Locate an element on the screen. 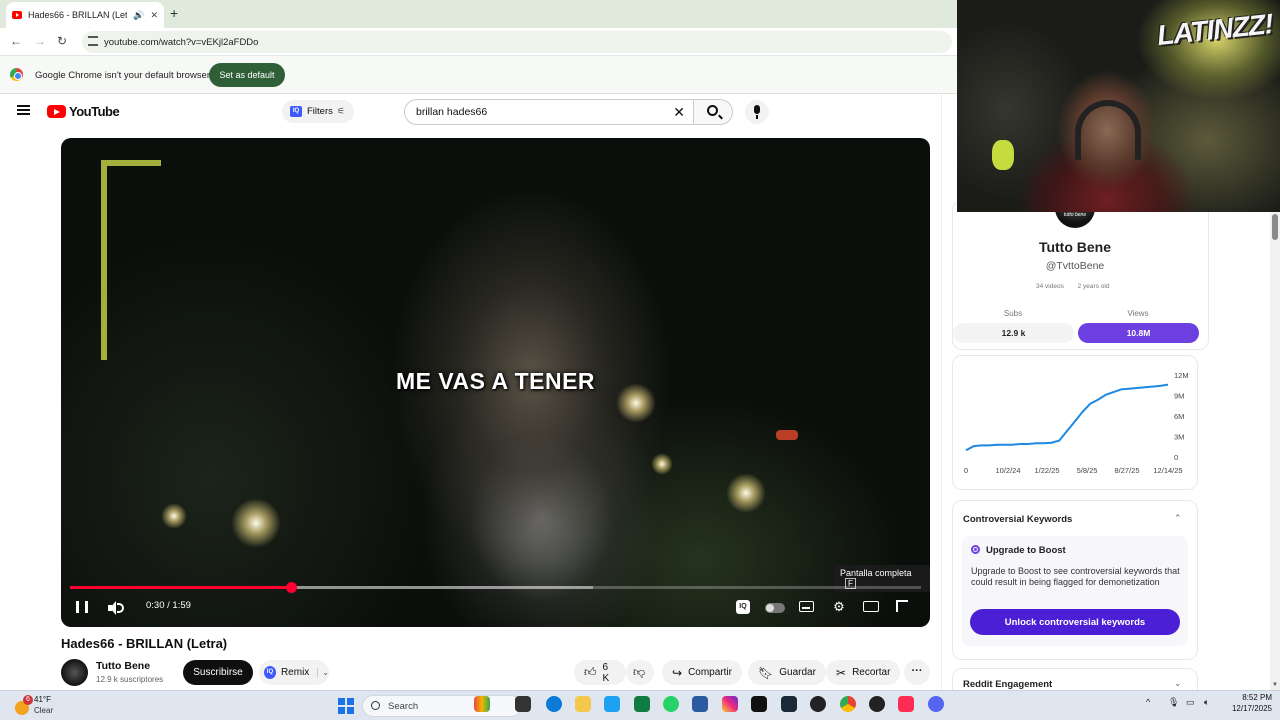 This screenshot has height=720, width=1280. tiktok-icon is located at coordinates (759, 704).